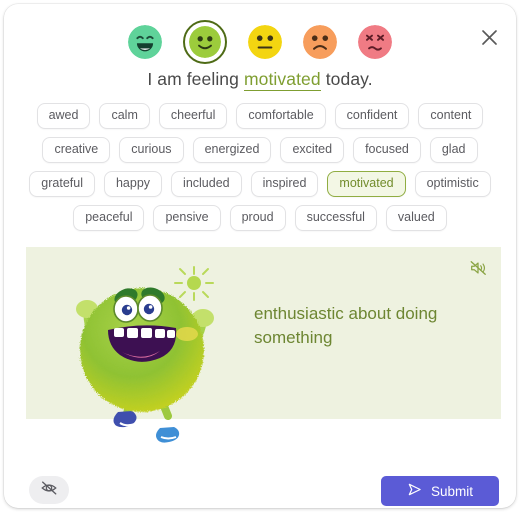  I want to click on neutral-face-icon, so click(265, 42).